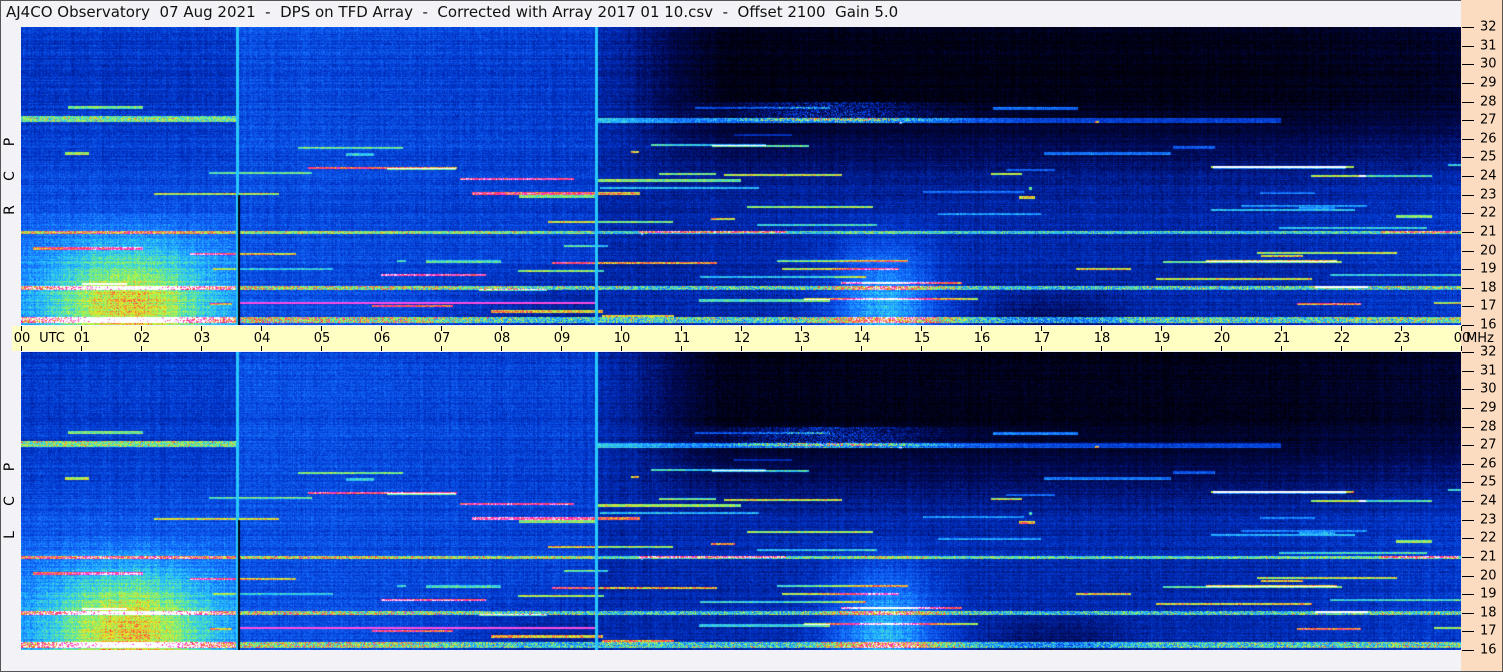  What do you see at coordinates (202, 338) in the screenshot?
I see `time-tick-label: 03` at bounding box center [202, 338].